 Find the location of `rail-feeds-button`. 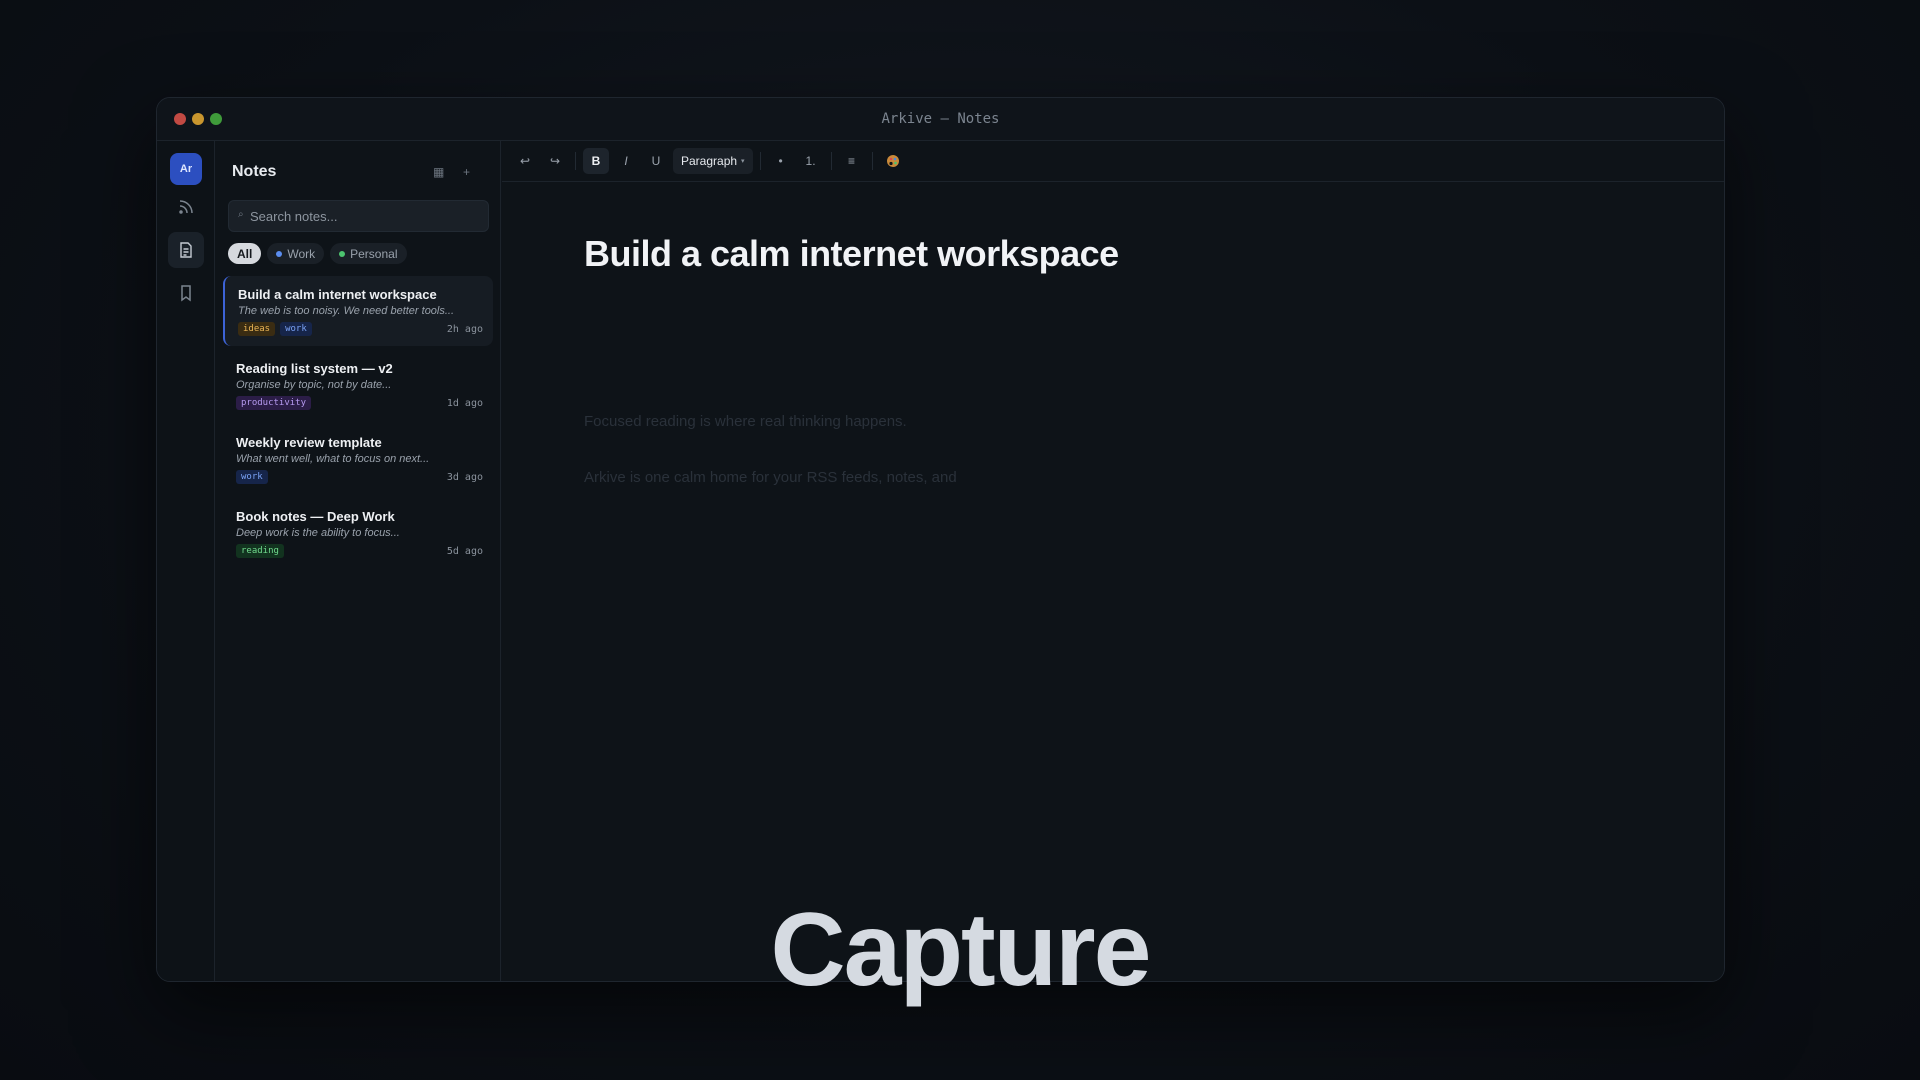

rail-feeds-button is located at coordinates (186, 207).